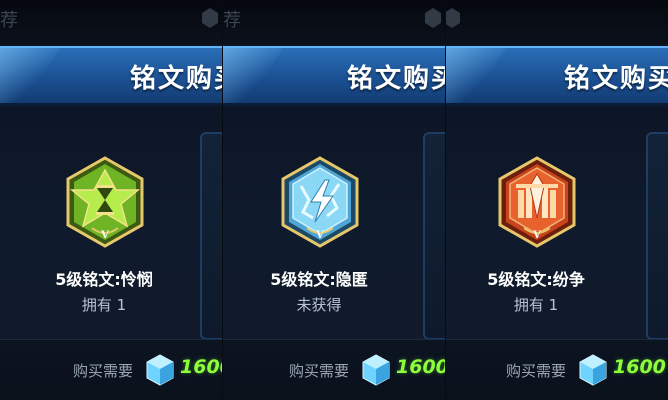  I want to click on blue-lightning-rune-icon: V, so click(320, 202).